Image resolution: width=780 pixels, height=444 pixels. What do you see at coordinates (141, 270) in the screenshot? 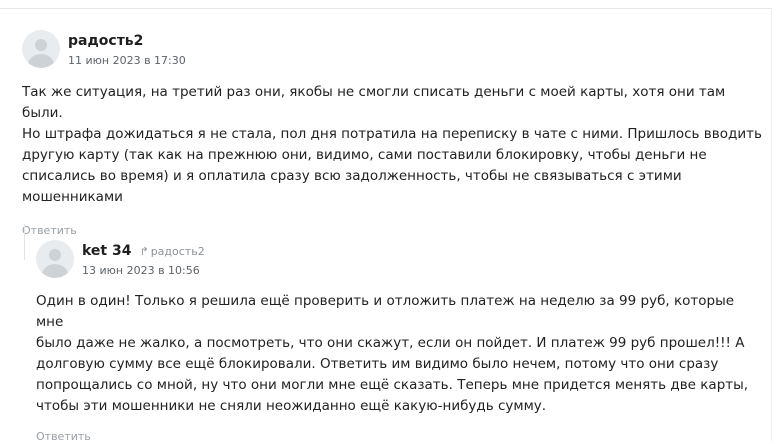
I see `comment-date: 13 июн 2023 в 10:56` at bounding box center [141, 270].